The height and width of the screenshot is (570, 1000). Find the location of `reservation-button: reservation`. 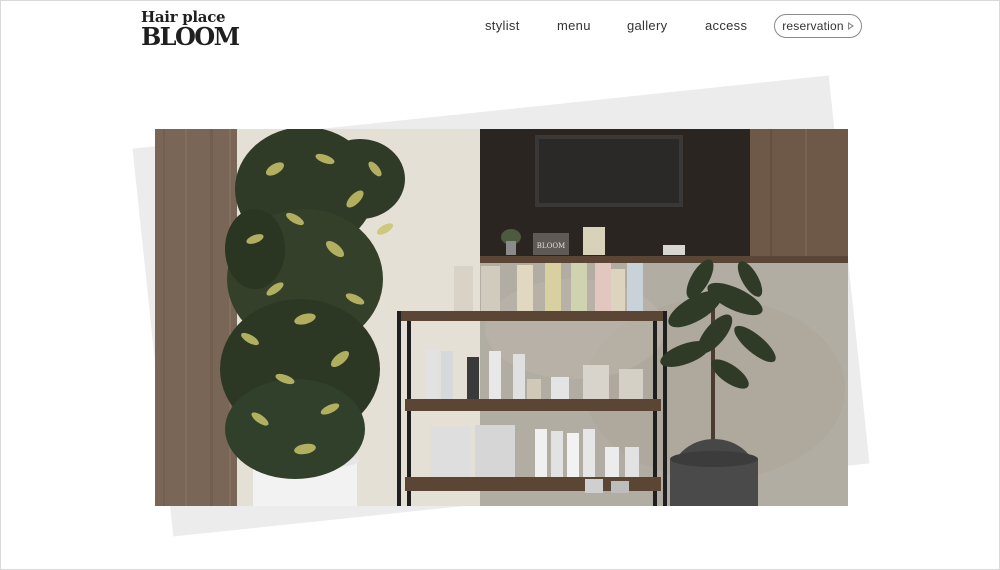

reservation-button: reservation is located at coordinates (818, 26).